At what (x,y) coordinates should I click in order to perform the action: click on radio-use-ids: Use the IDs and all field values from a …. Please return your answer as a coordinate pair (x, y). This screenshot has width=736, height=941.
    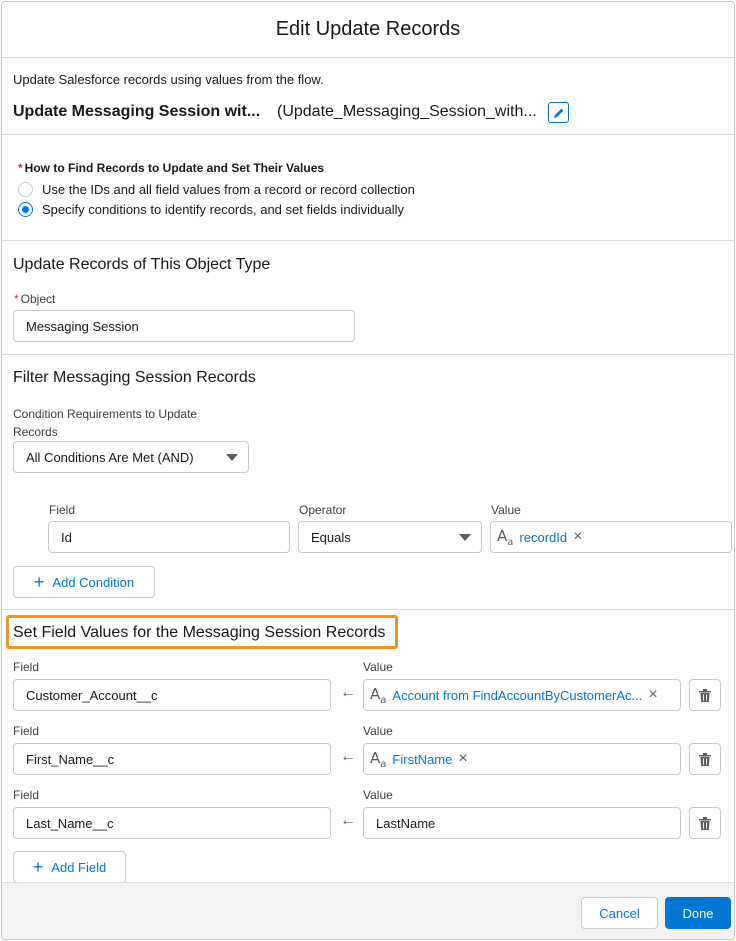
    Looking at the image, I should click on (216, 189).